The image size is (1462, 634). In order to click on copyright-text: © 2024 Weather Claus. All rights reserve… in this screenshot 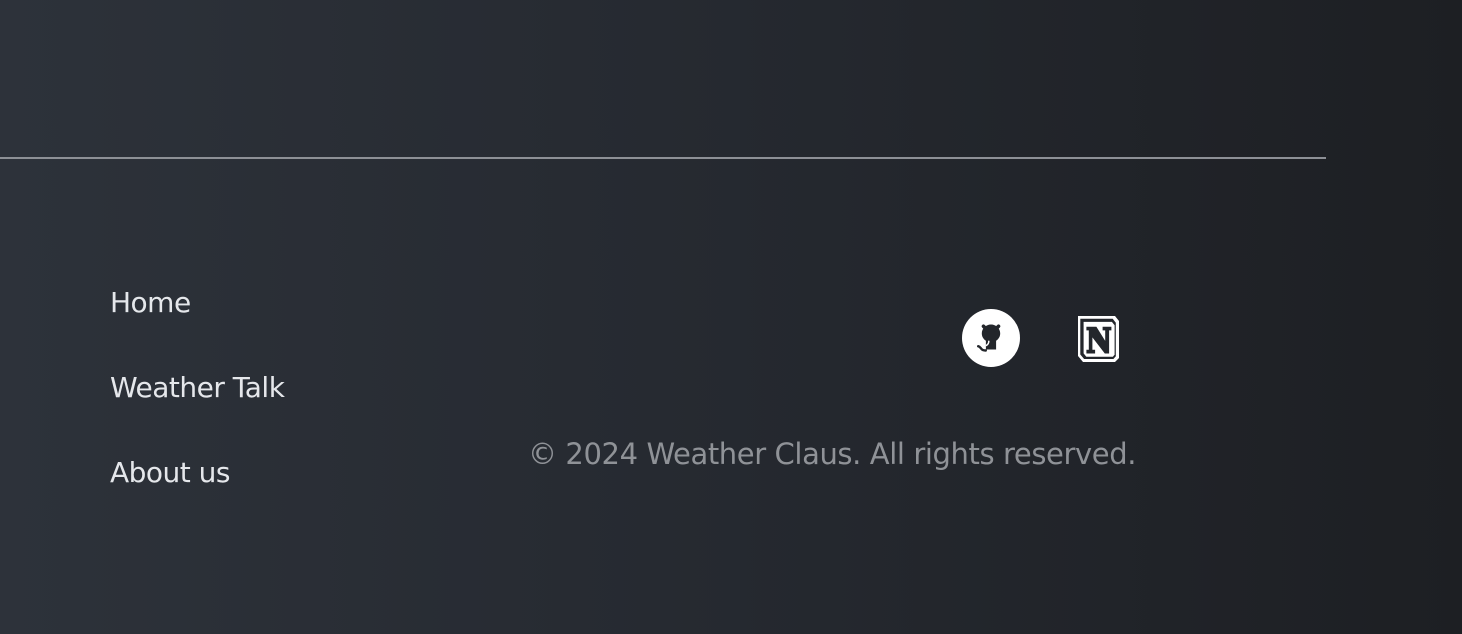, I will do `click(832, 454)`.